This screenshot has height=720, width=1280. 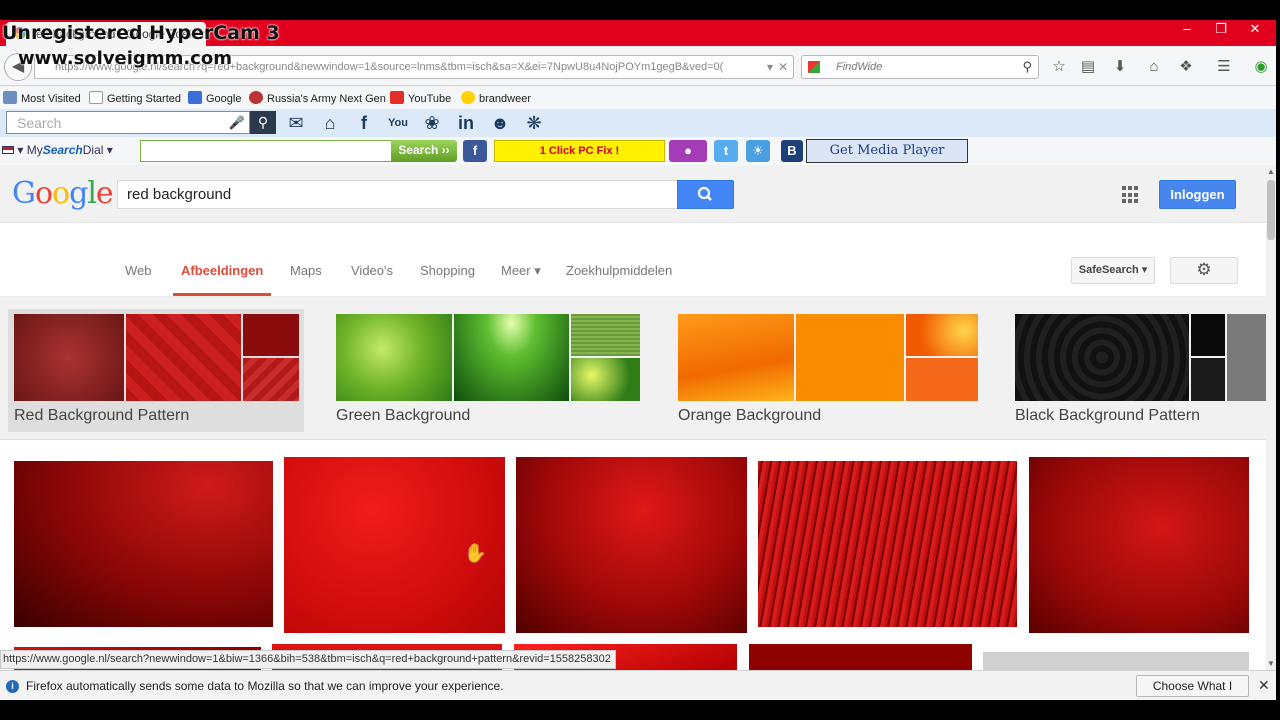 I want to click on watermark-line2: www.solveigmm.com, so click(x=125, y=58).